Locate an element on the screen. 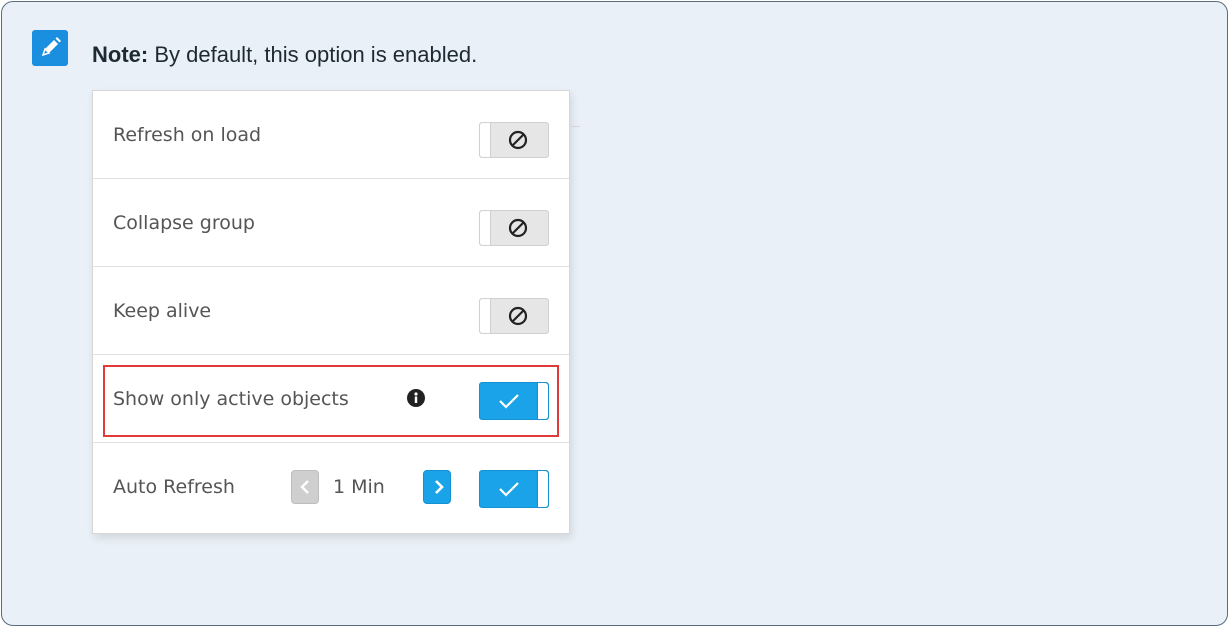 Image resolution: width=1231 pixels, height=626 pixels. note-label: Note: is located at coordinates (120, 54).